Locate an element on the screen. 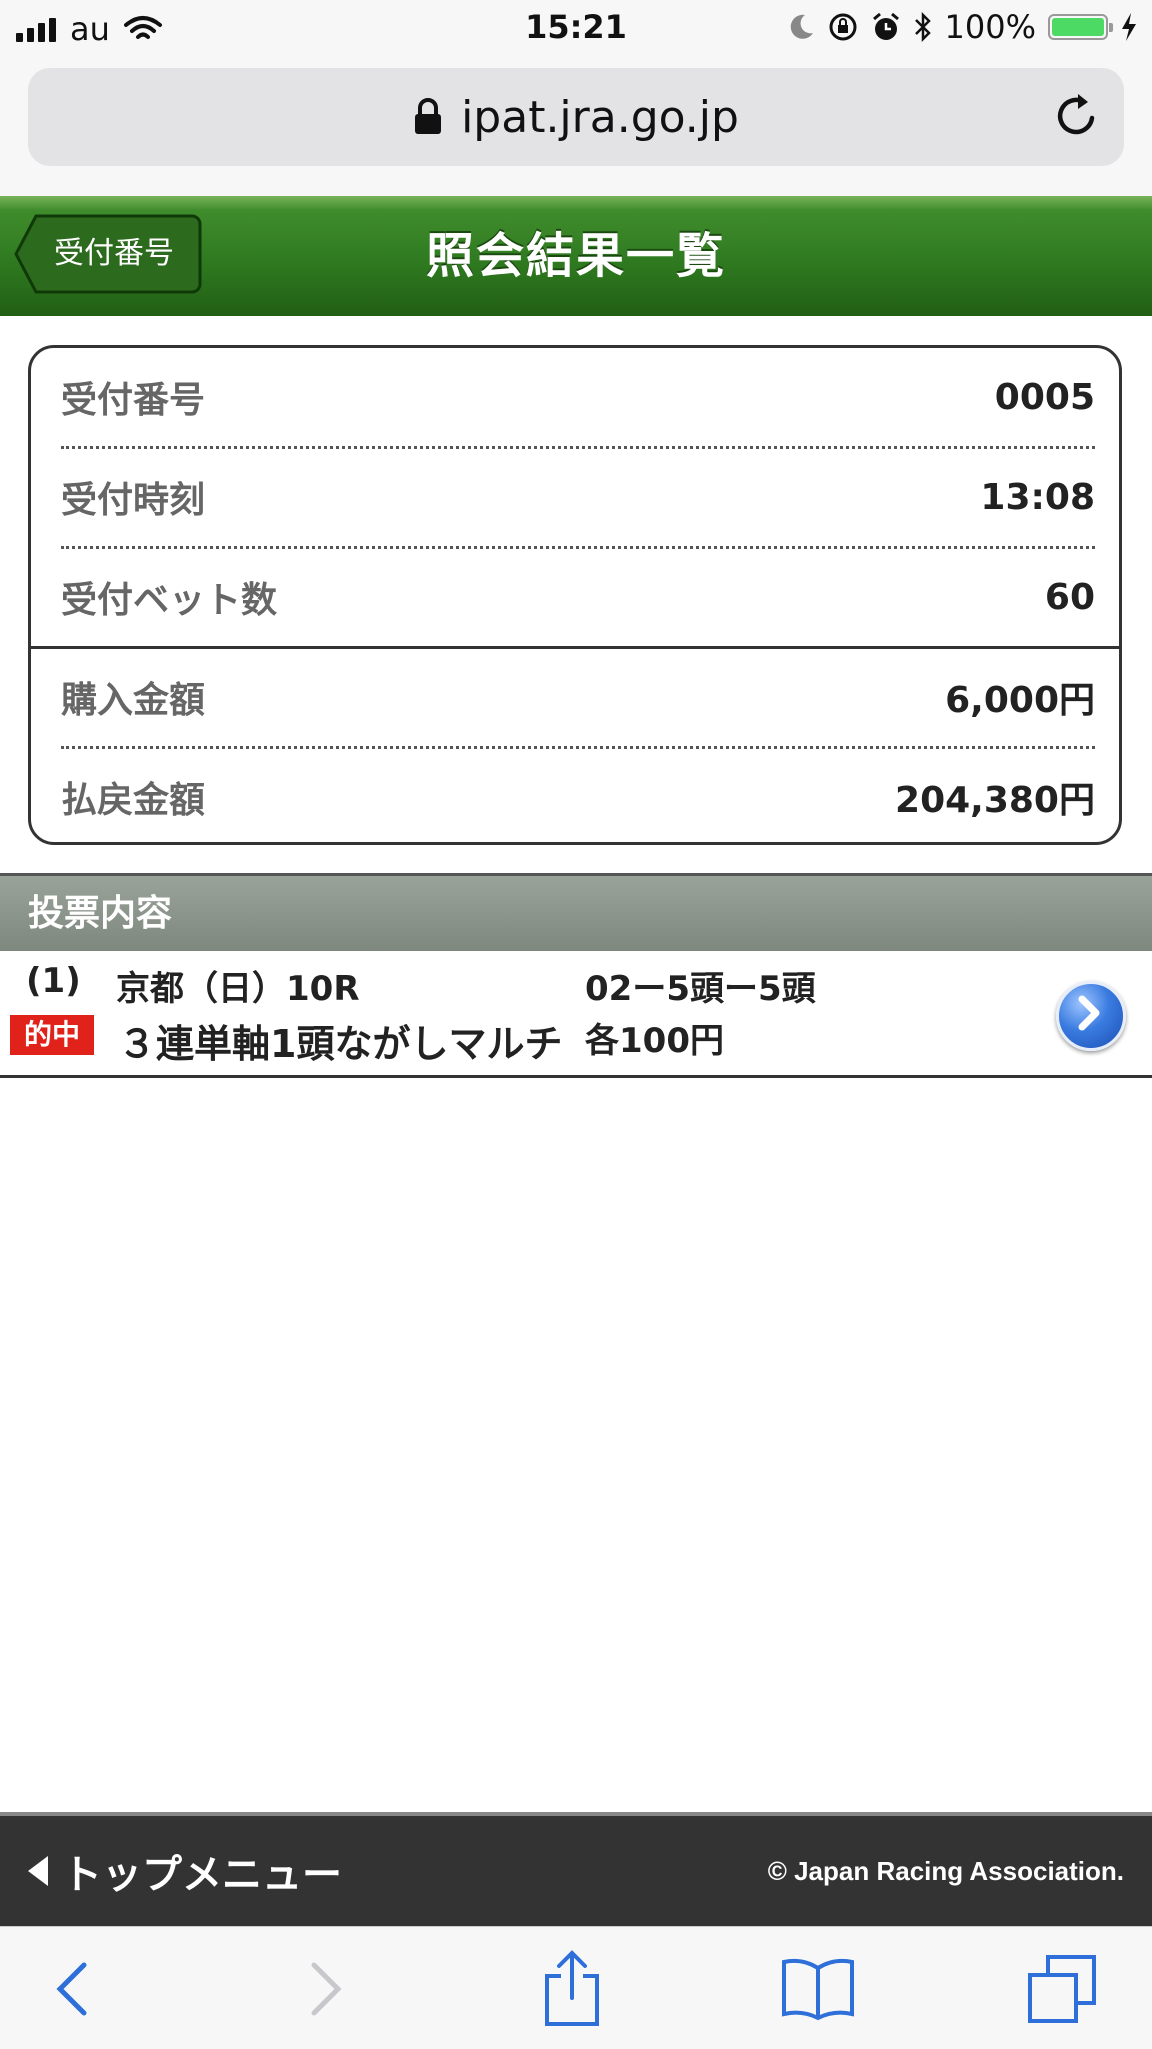 This screenshot has width=1152, height=2049. bookmarks-icon is located at coordinates (818, 1989).